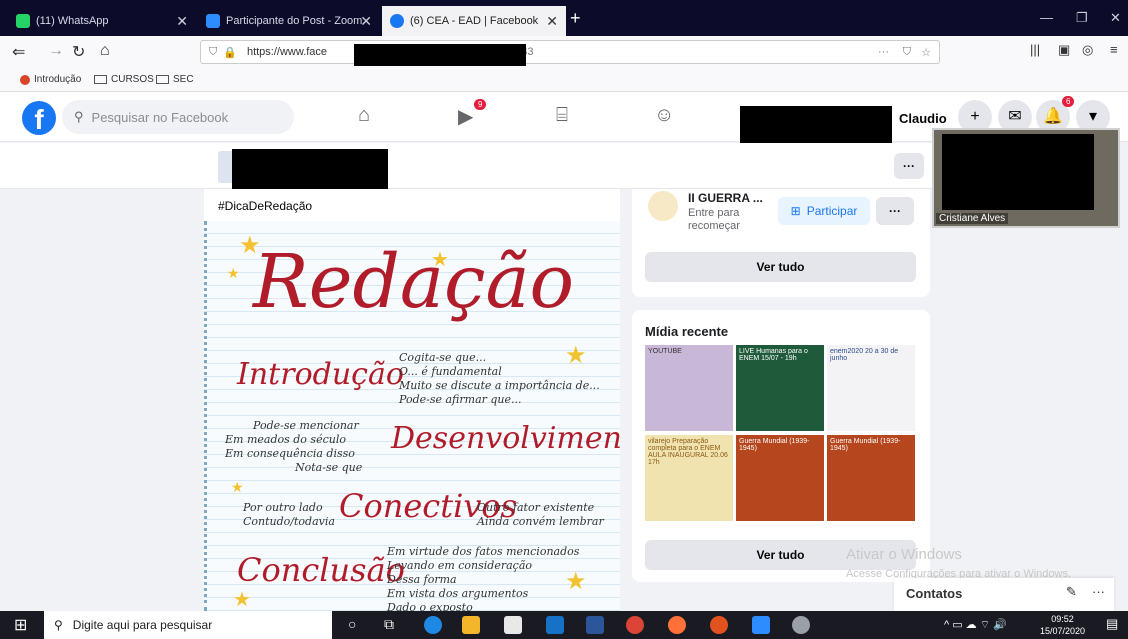 This screenshot has height=639, width=1128. Describe the element at coordinates (430, 606) in the screenshot. I see `section-line: Dado o exposto` at that location.